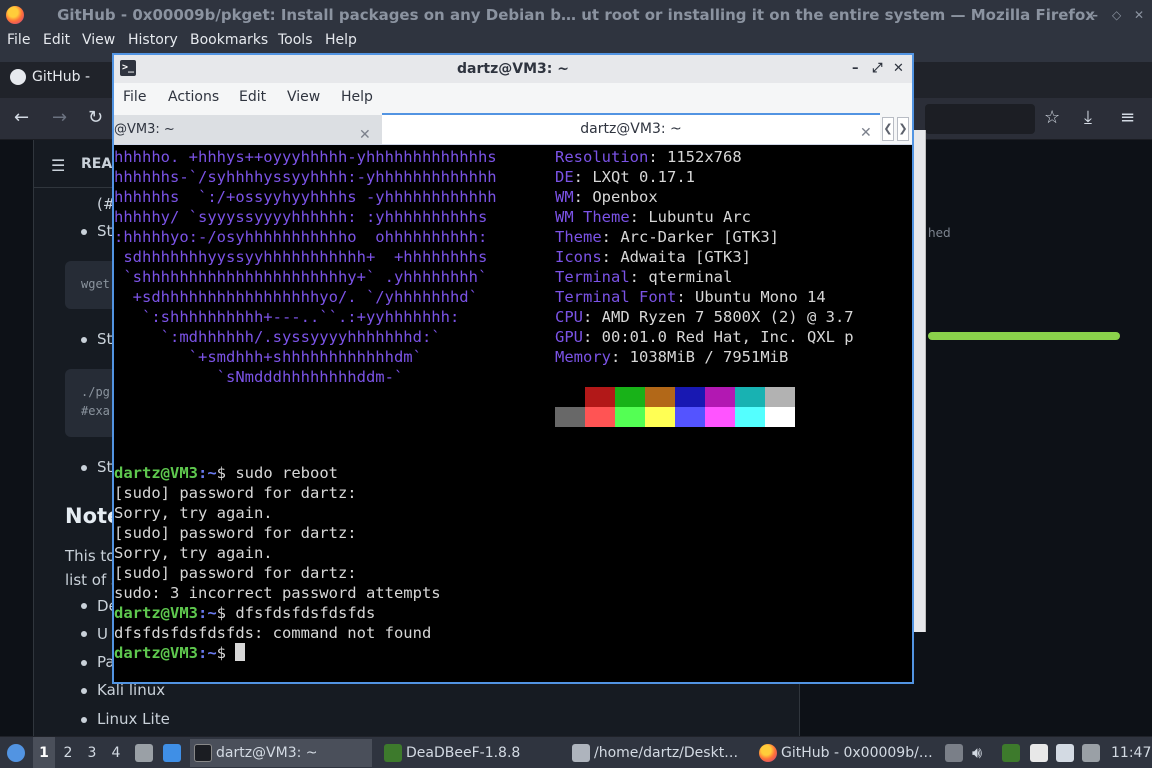 Image resolution: width=1152 pixels, height=768 pixels. I want to click on info-value: Arc-Darker [GTK3], so click(699, 237).